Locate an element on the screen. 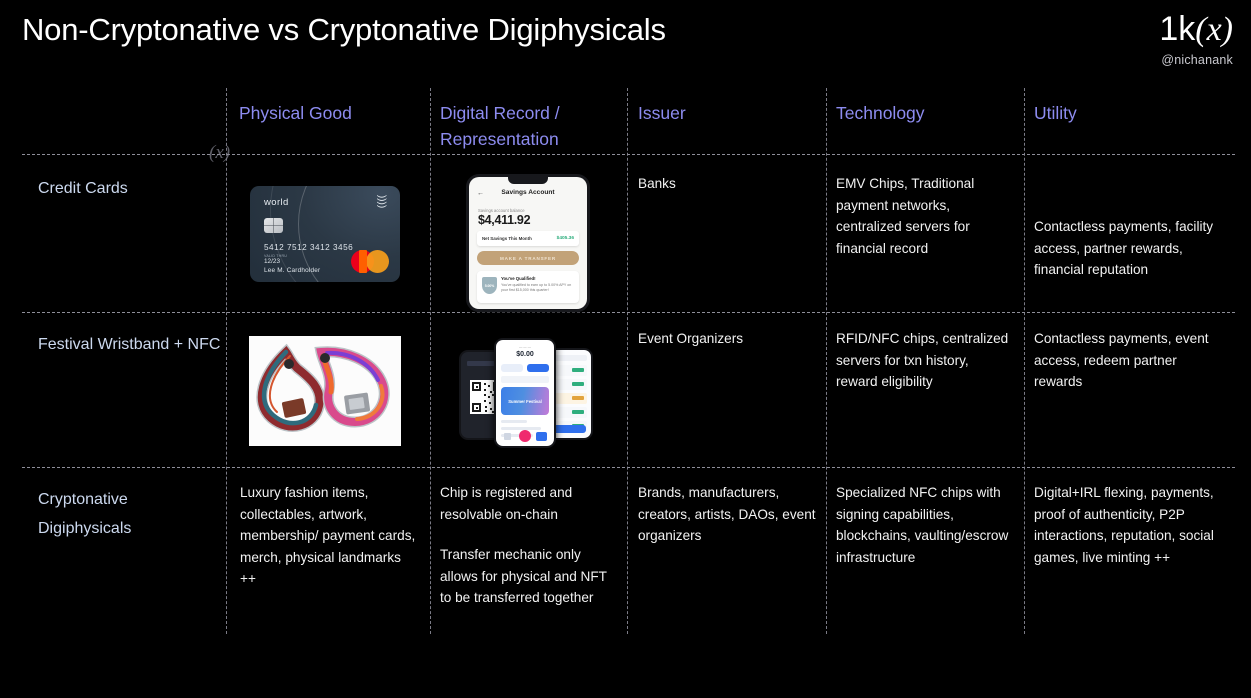 The image size is (1251, 698). emv-chip-icon is located at coordinates (273, 225).